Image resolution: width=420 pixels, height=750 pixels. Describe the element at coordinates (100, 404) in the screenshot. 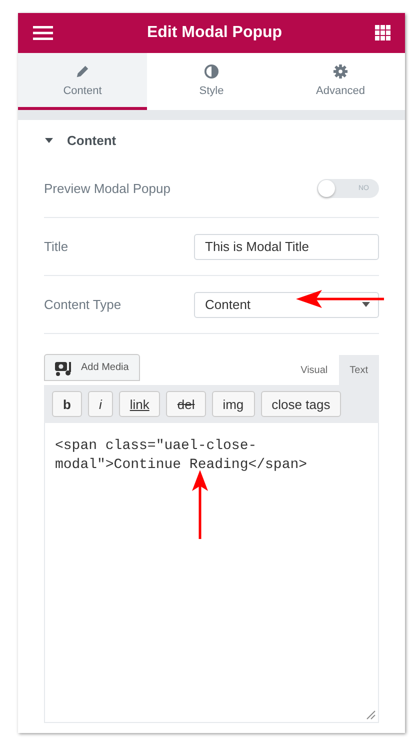

I see `quicktag-button: i` at that location.